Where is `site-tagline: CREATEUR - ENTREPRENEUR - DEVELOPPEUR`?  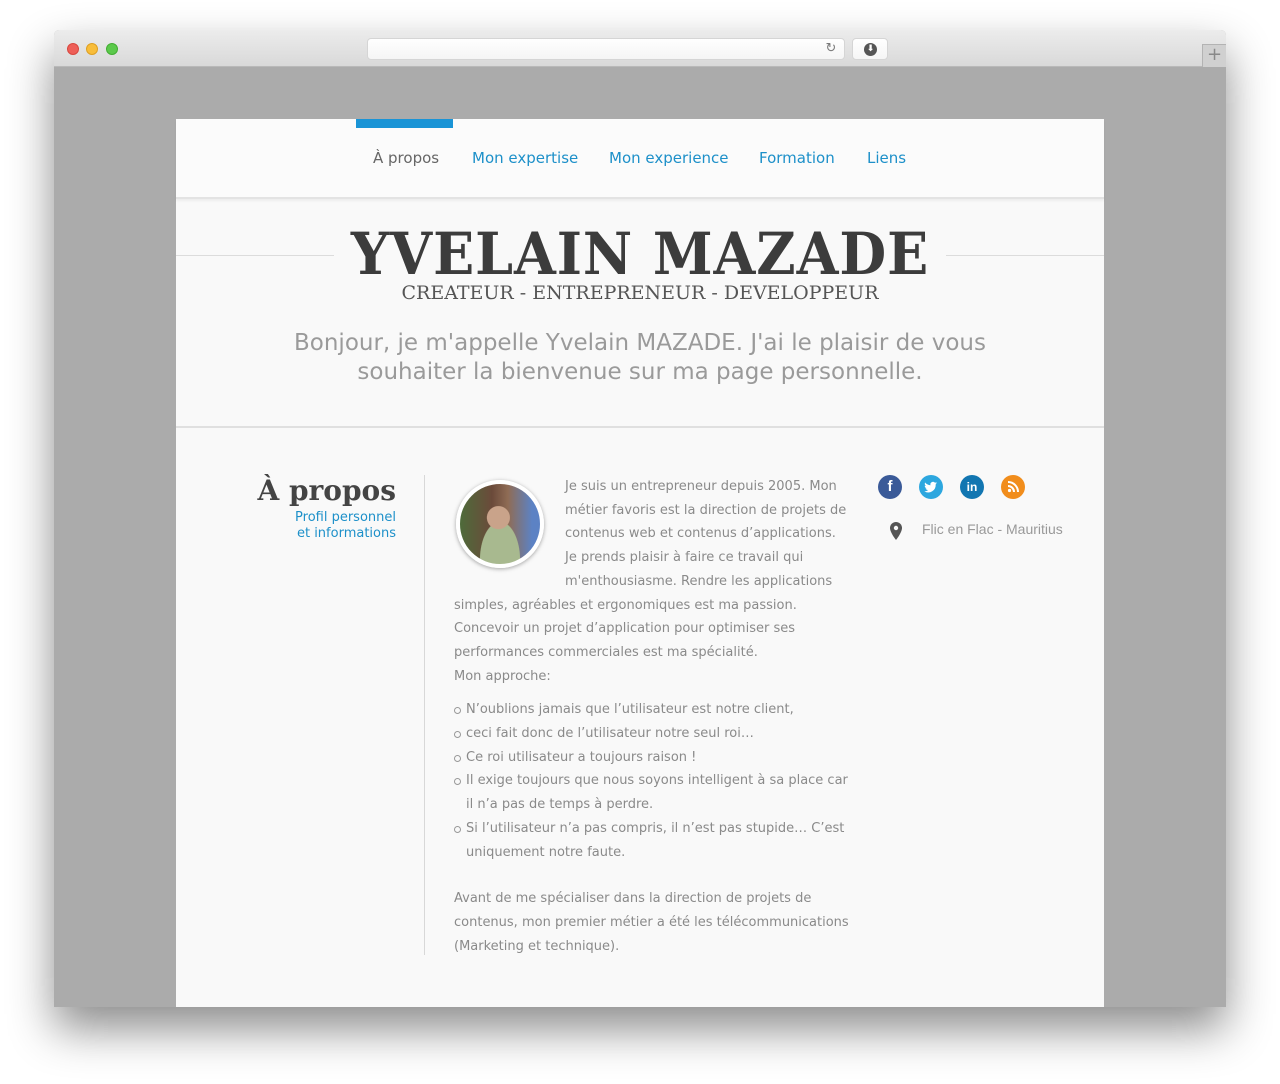 site-tagline: CREATEUR - ENTREPRENEUR - DEVELOPPEUR is located at coordinates (640, 293).